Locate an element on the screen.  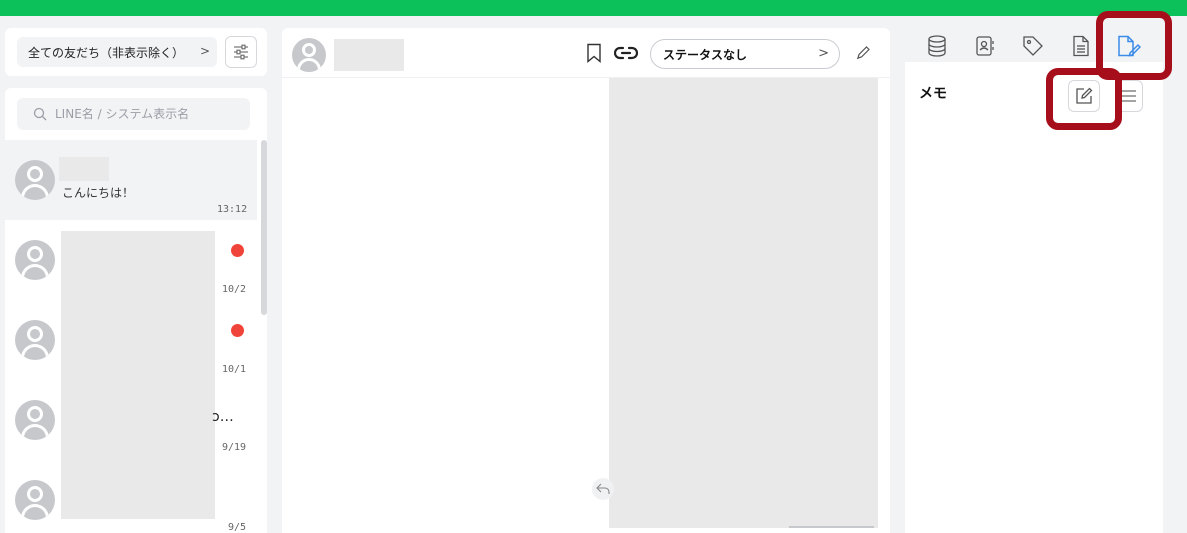
divider is located at coordinates (831, 527).